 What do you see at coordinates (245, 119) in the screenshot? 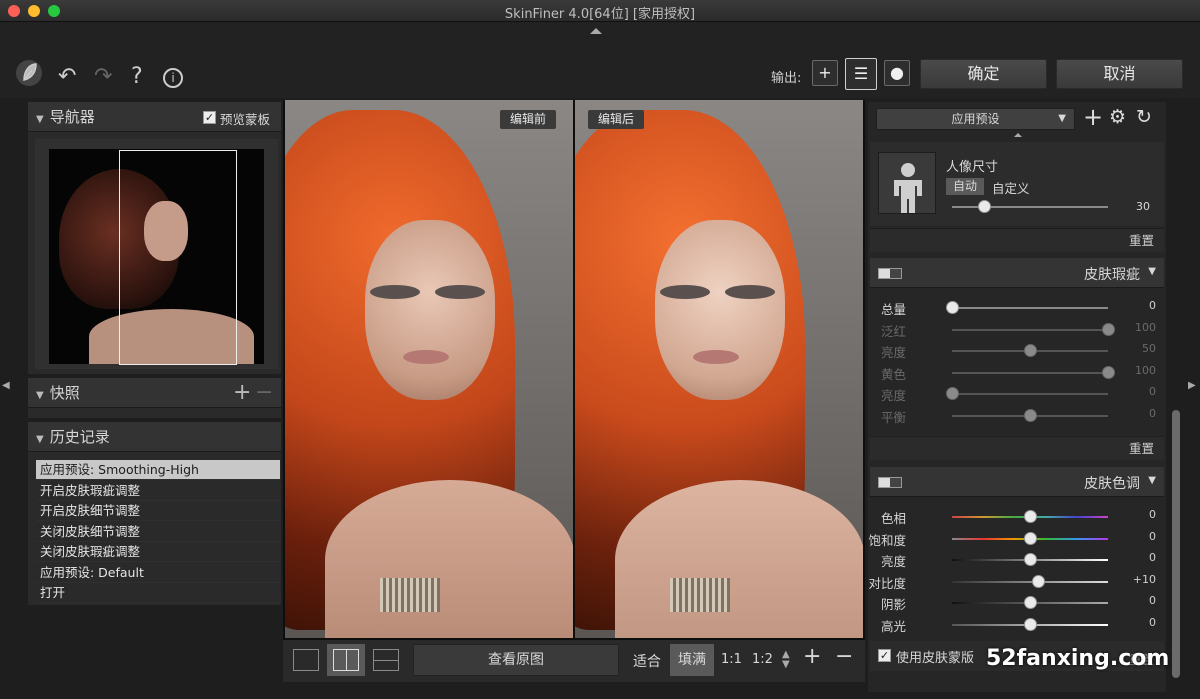
I see `preview-mask-label: 预览蒙板` at bounding box center [245, 119].